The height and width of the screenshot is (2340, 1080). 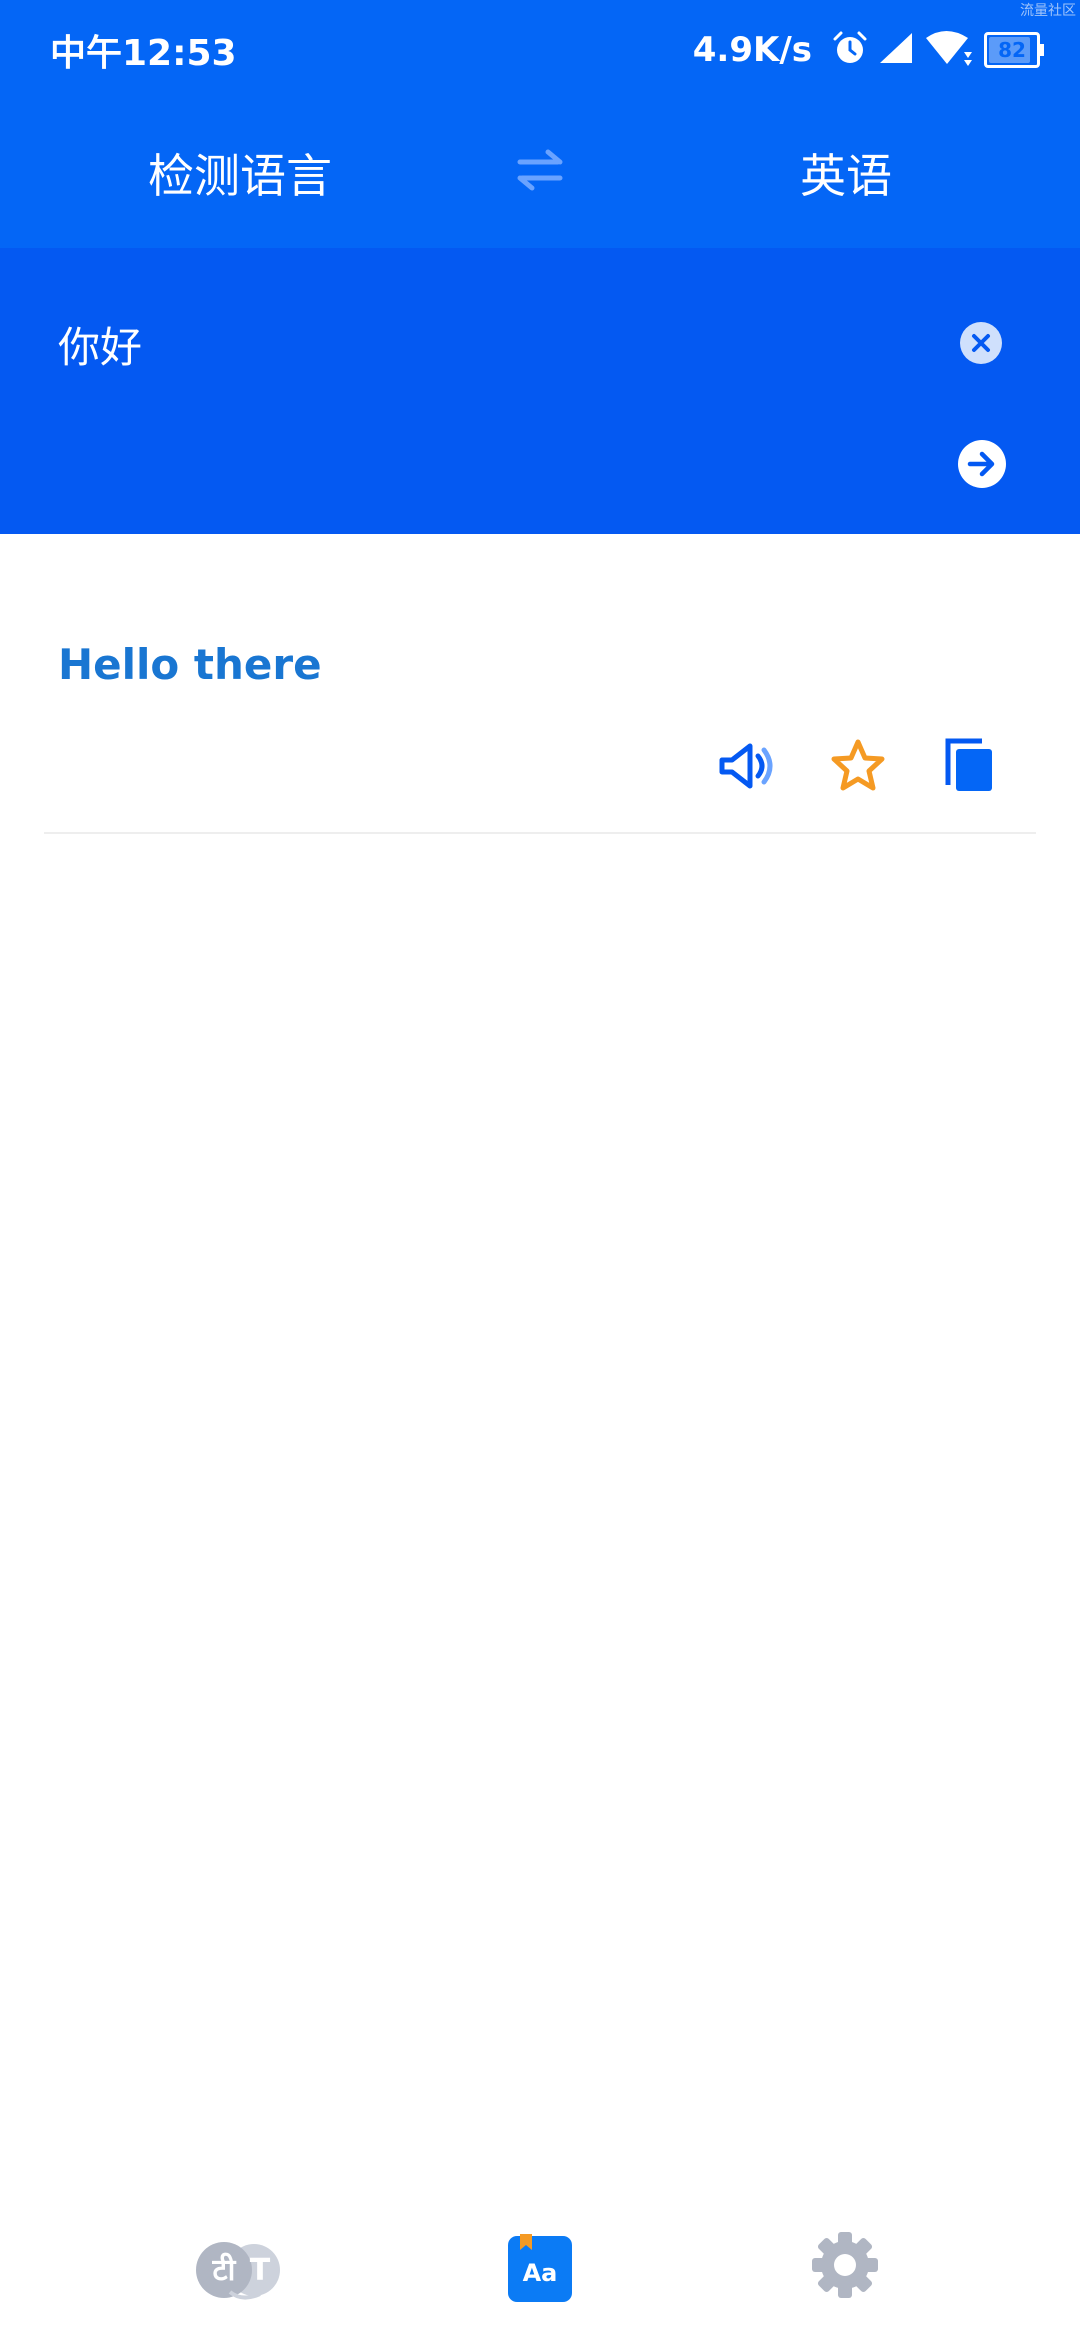 What do you see at coordinates (896, 50) in the screenshot?
I see `cellular-signal-icon` at bounding box center [896, 50].